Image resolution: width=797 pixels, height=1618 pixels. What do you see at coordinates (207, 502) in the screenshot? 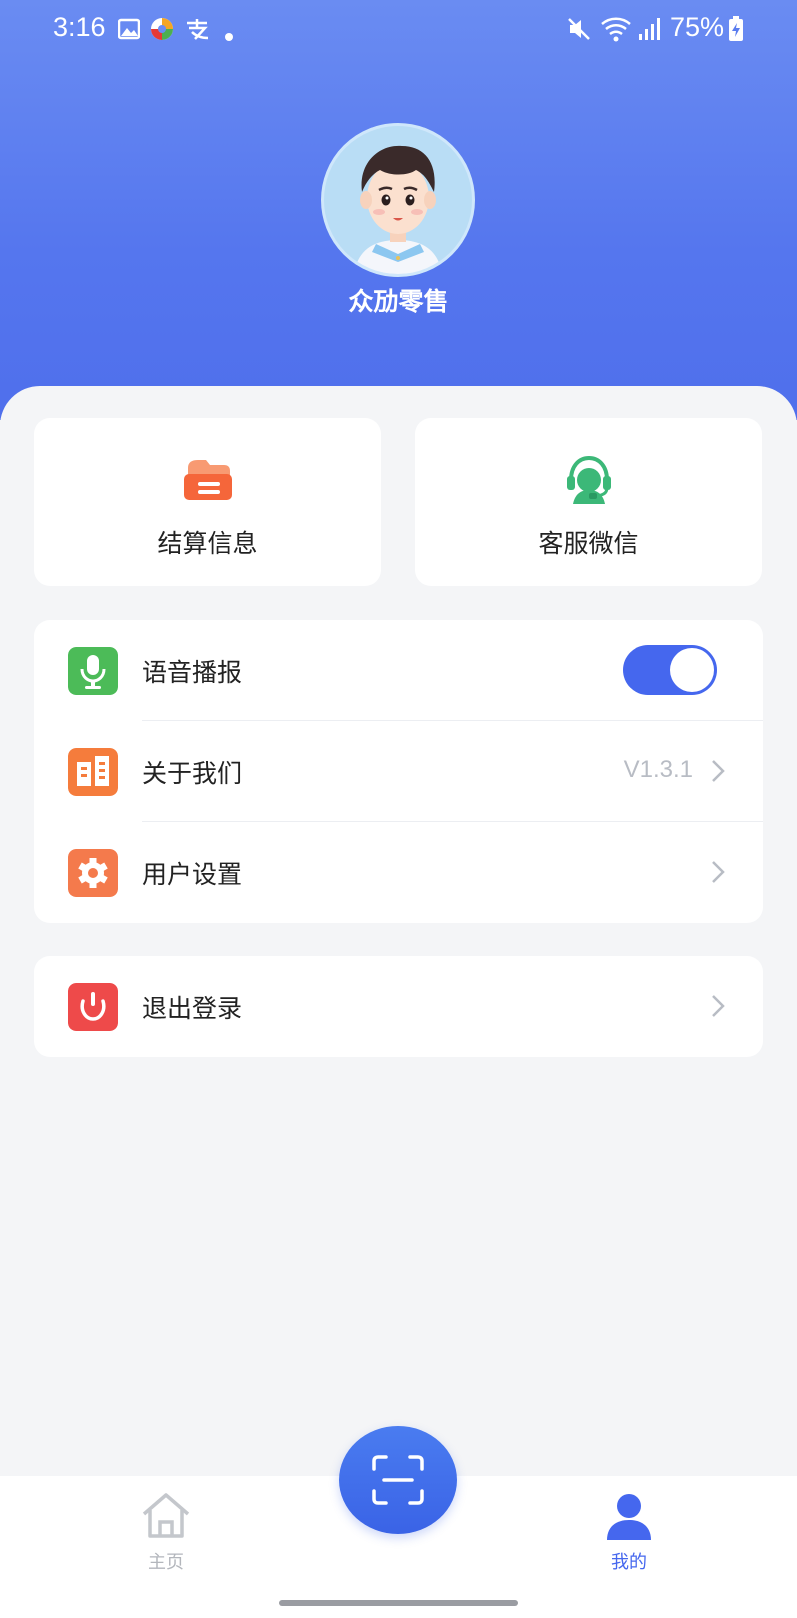
I see `settlement-info-card: 结算信息` at bounding box center [207, 502].